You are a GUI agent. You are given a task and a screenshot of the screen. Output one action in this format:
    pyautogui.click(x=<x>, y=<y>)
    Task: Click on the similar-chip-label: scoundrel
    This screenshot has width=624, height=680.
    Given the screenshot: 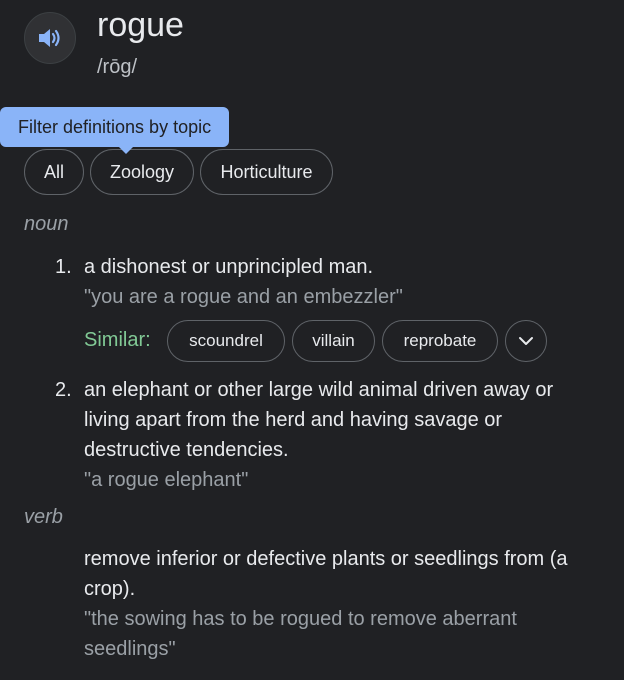 What is the action you would take?
    pyautogui.click(x=226, y=340)
    